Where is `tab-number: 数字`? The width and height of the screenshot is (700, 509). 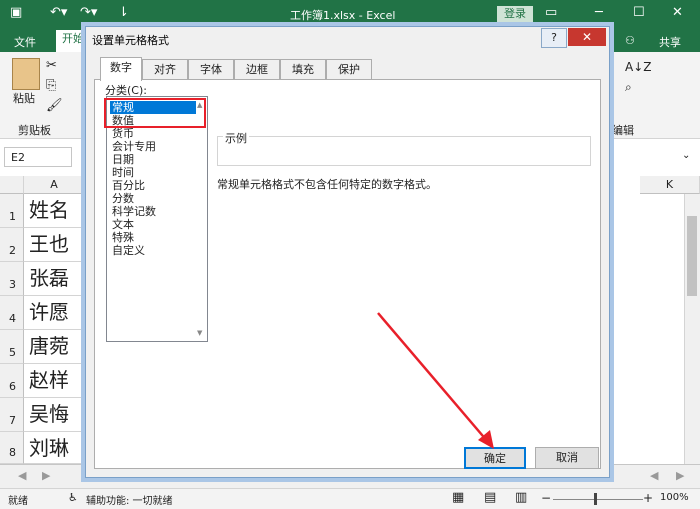 tab-number: 数字 is located at coordinates (121, 69).